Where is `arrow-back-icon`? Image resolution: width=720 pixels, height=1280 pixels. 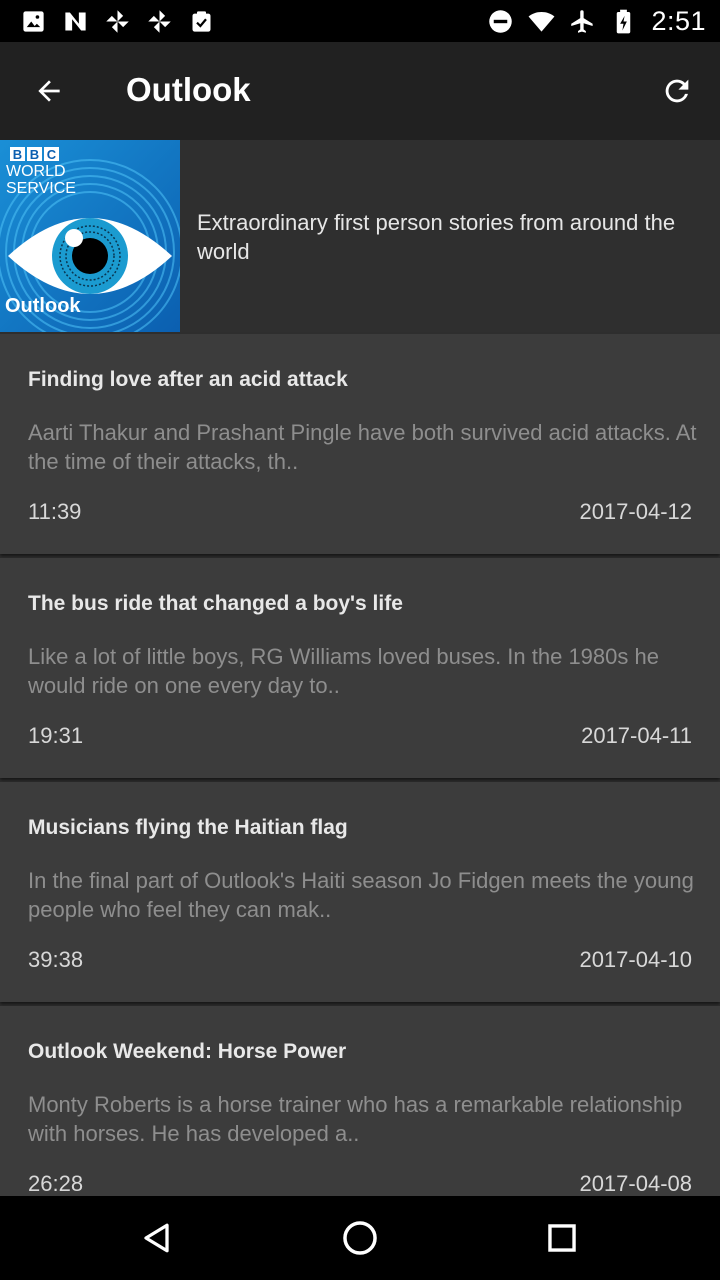 arrow-back-icon is located at coordinates (49, 91).